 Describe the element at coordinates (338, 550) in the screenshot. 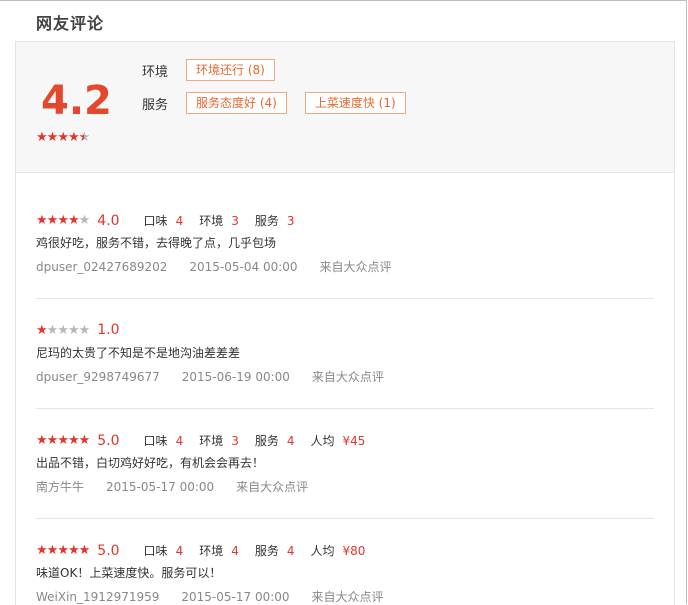

I see `sub-rating: 人均 ¥80` at that location.